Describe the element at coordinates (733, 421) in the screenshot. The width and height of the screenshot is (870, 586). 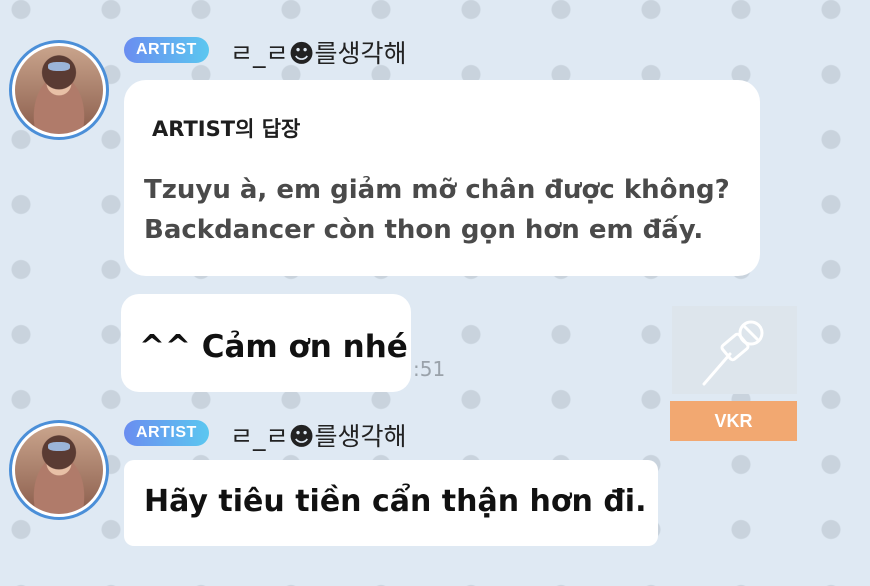
I see `watermark-label: VKR` at that location.